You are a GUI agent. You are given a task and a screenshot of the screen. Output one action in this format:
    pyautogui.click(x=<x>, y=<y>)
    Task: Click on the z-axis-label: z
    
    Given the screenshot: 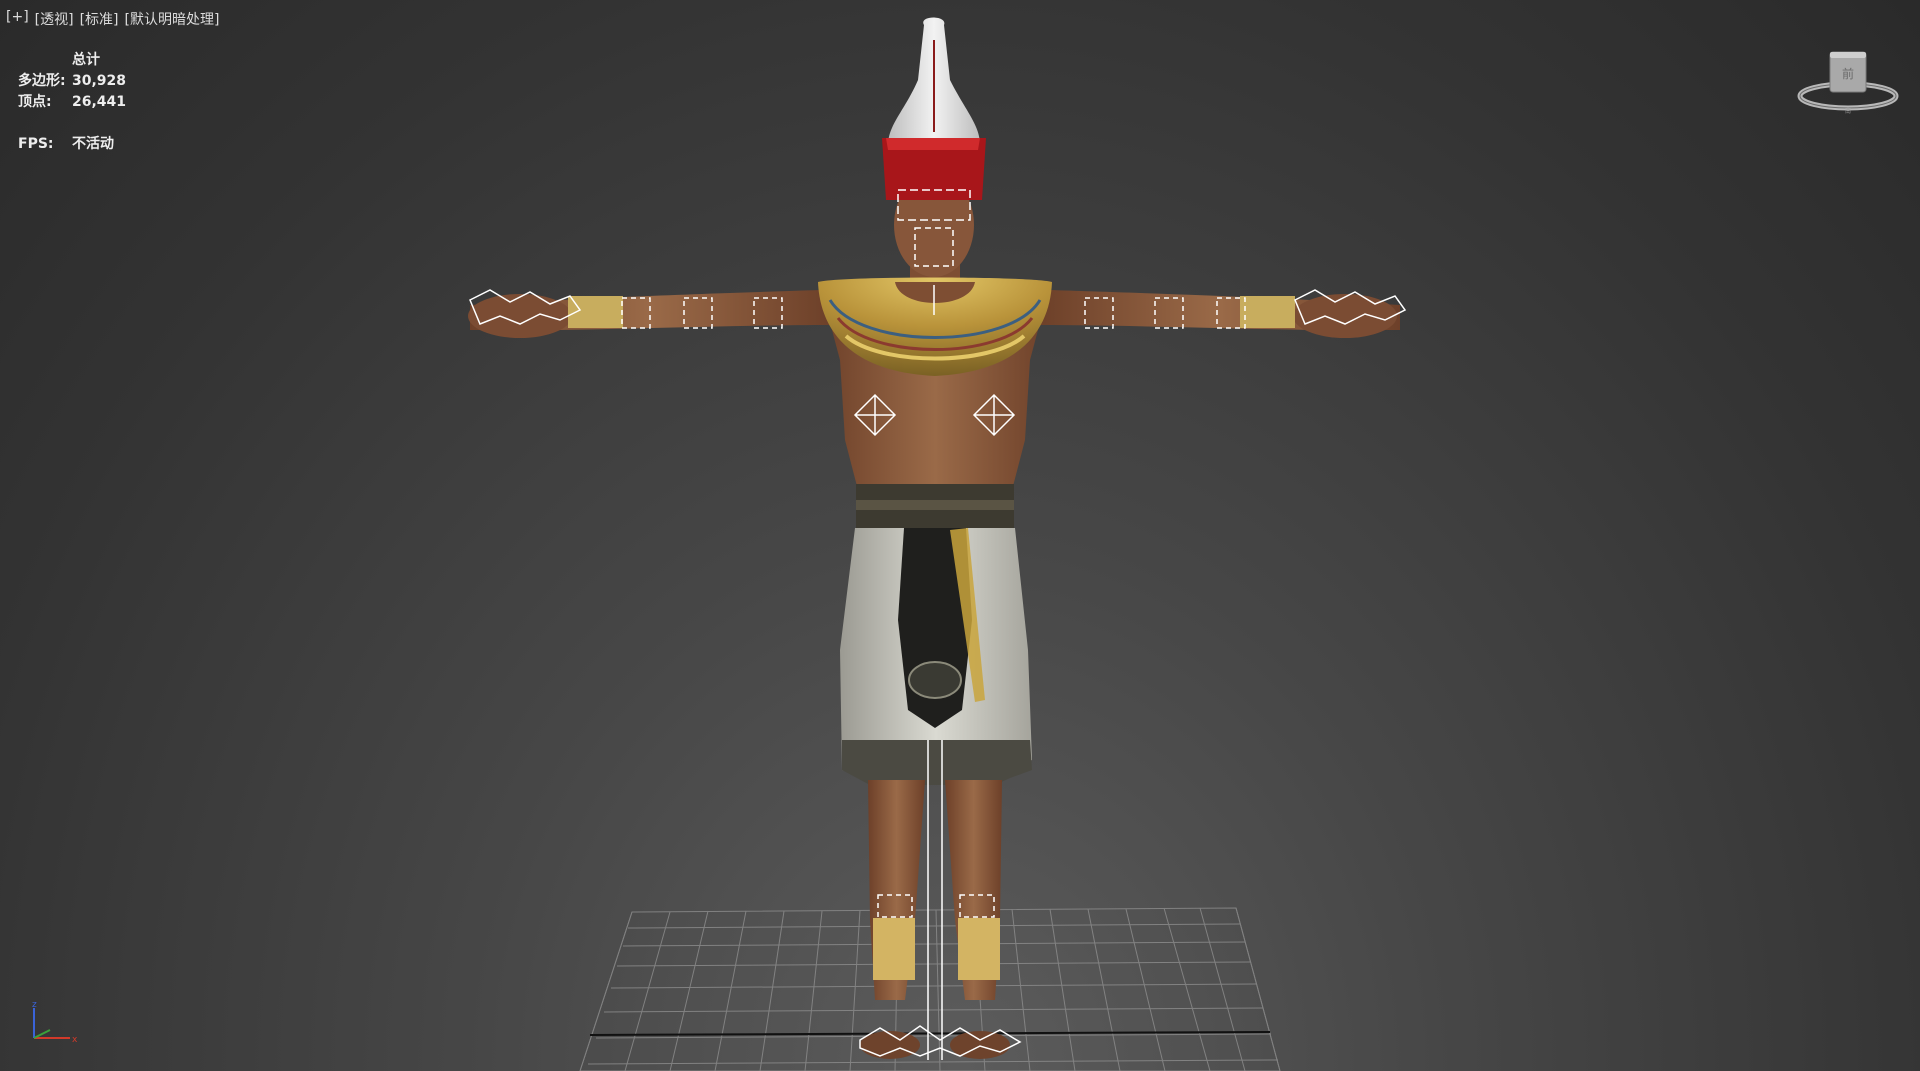 What is the action you would take?
    pyautogui.click(x=34, y=1005)
    